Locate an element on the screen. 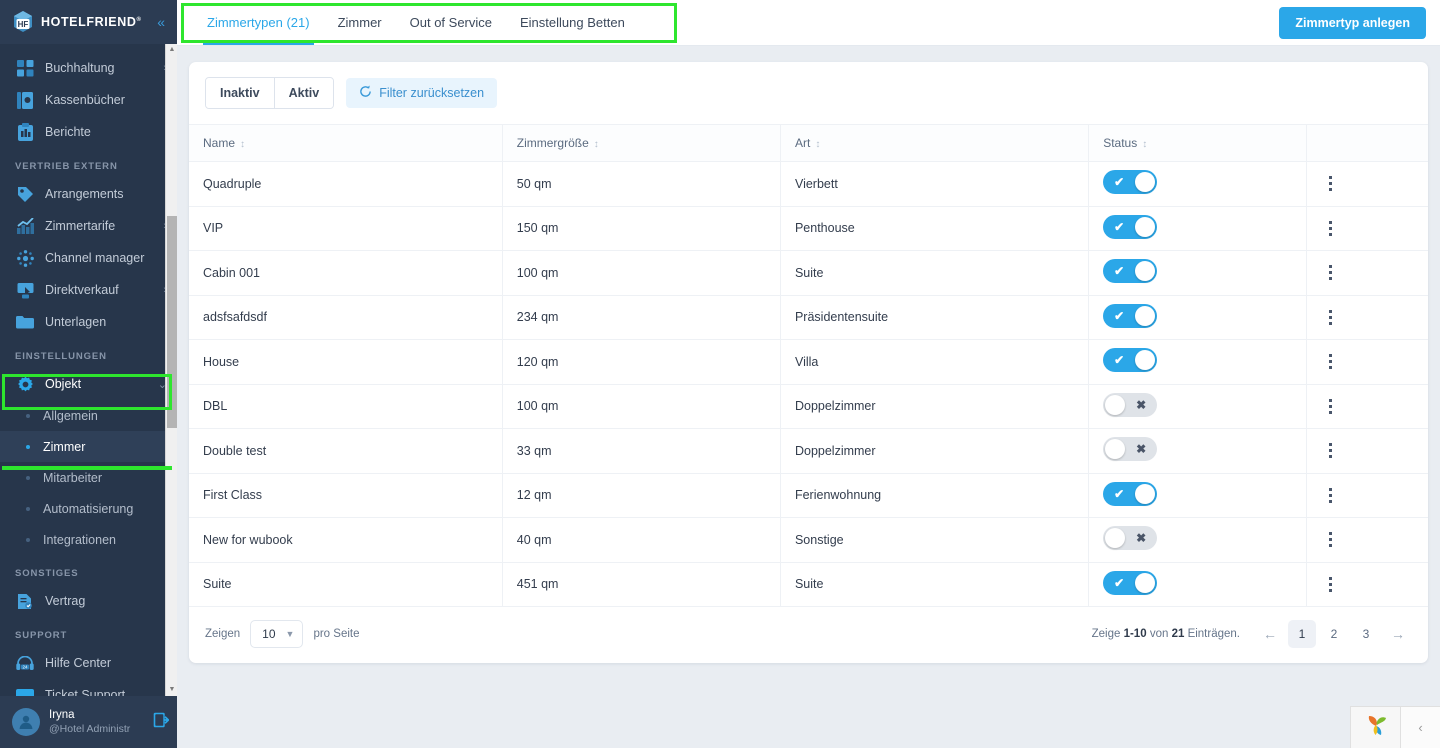 The width and height of the screenshot is (1440, 748). cell-zimmergroesse: 100 qm is located at coordinates (641, 273).